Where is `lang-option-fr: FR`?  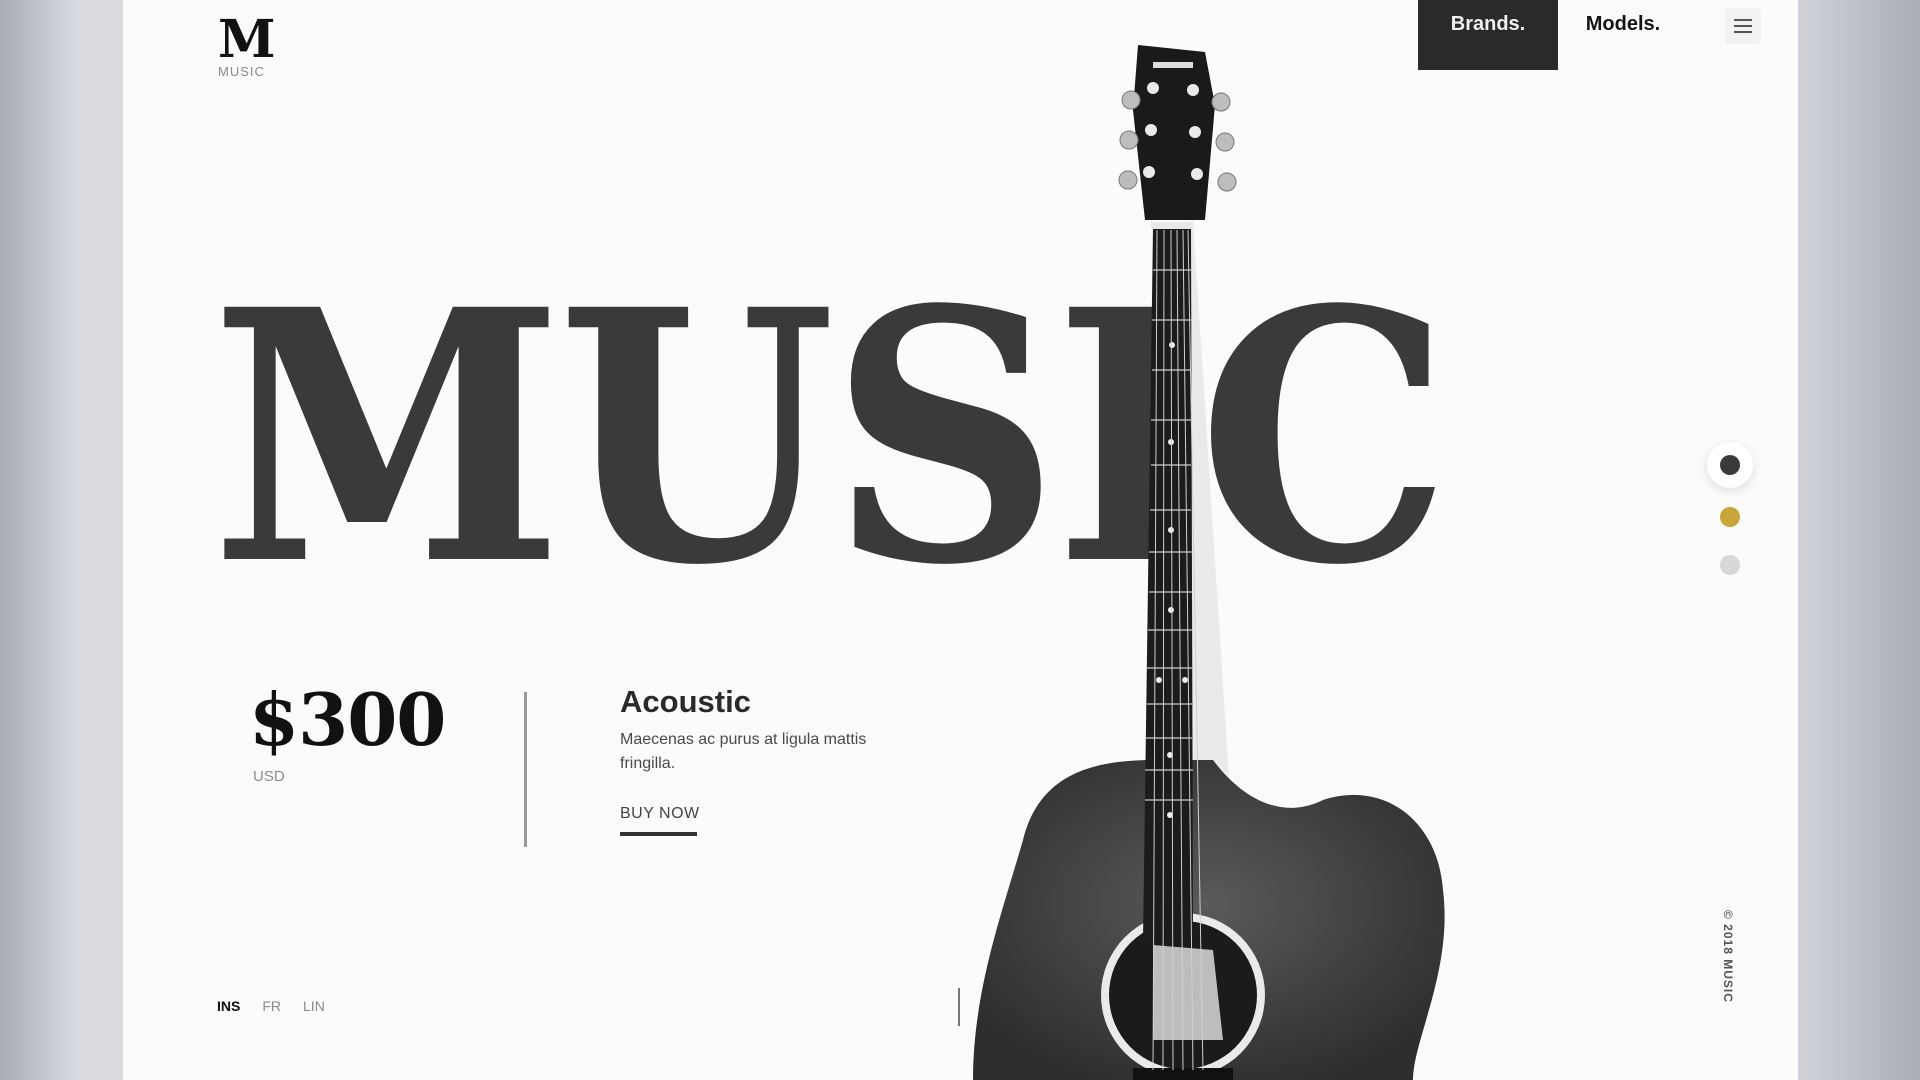
lang-option-fr: FR is located at coordinates (271, 1006).